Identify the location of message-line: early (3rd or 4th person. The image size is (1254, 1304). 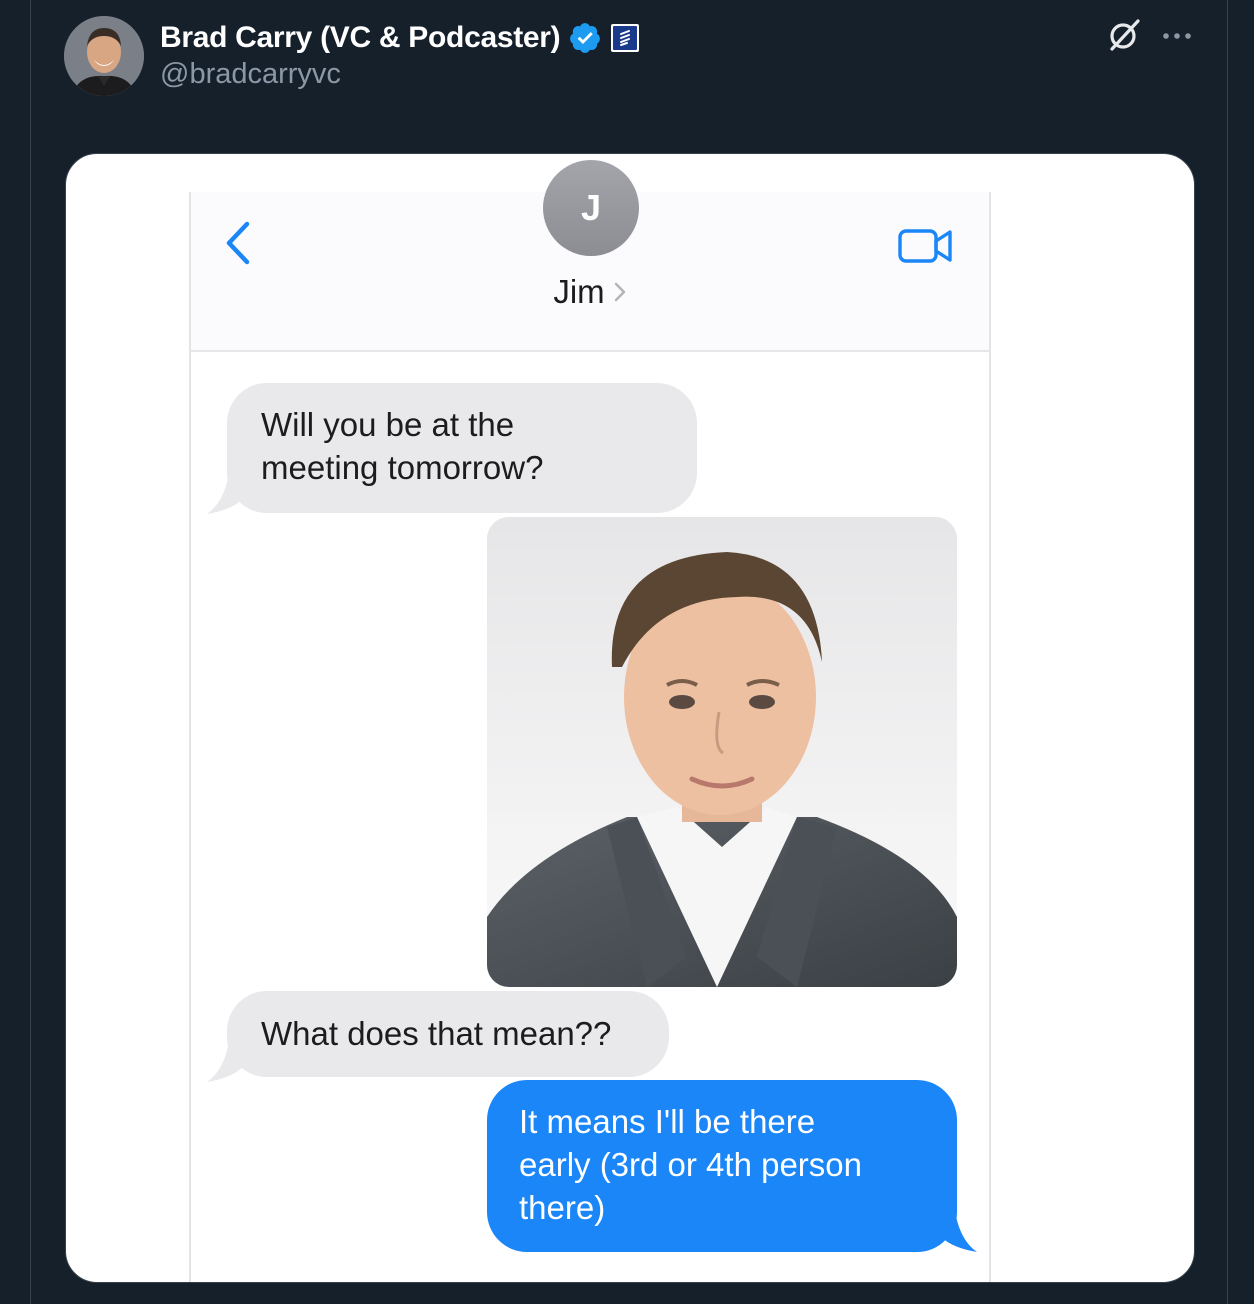
(691, 1164).